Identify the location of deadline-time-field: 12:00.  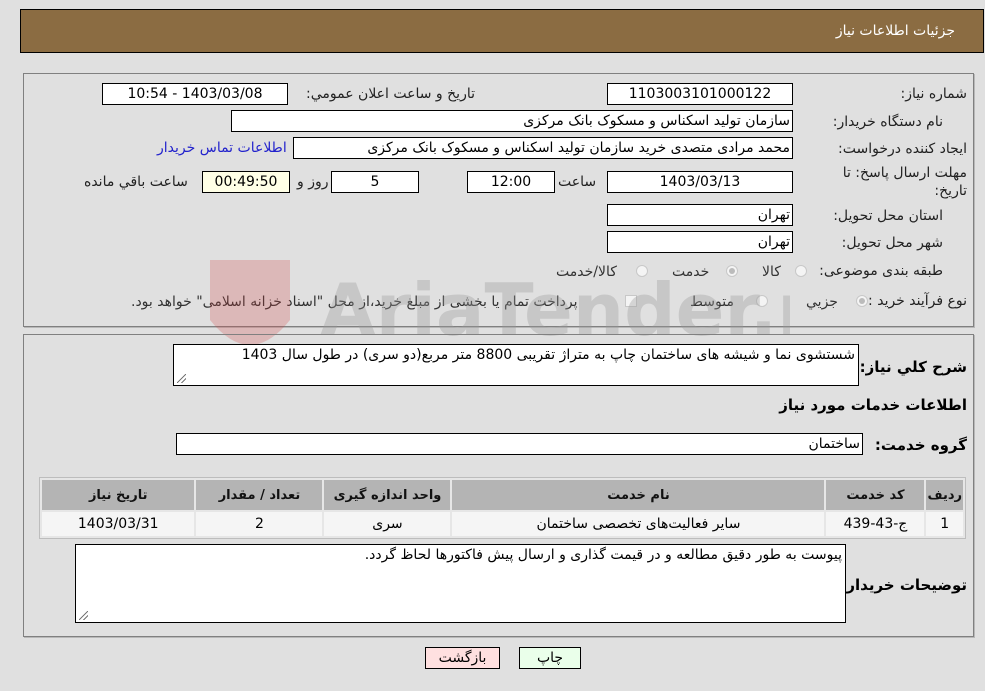
(511, 182).